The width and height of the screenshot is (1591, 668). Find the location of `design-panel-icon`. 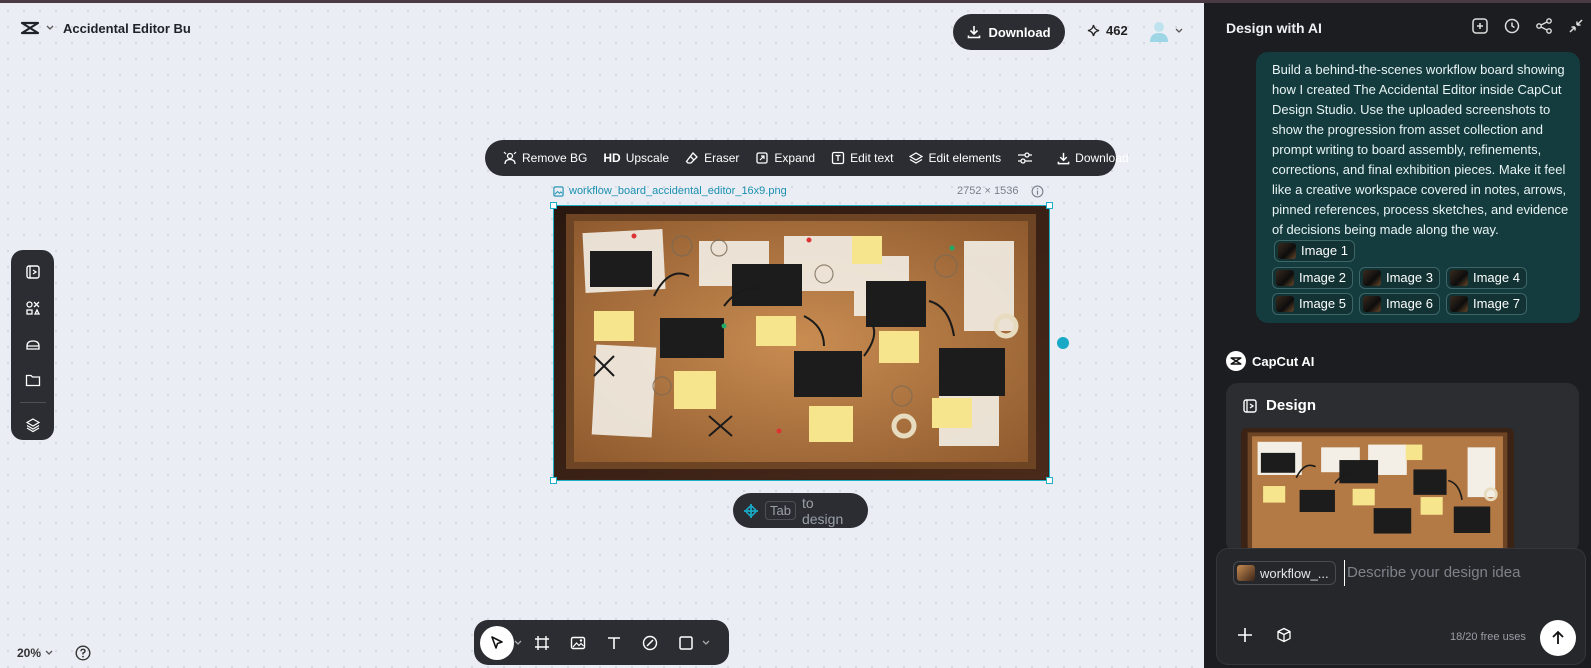

design-panel-icon is located at coordinates (33, 272).